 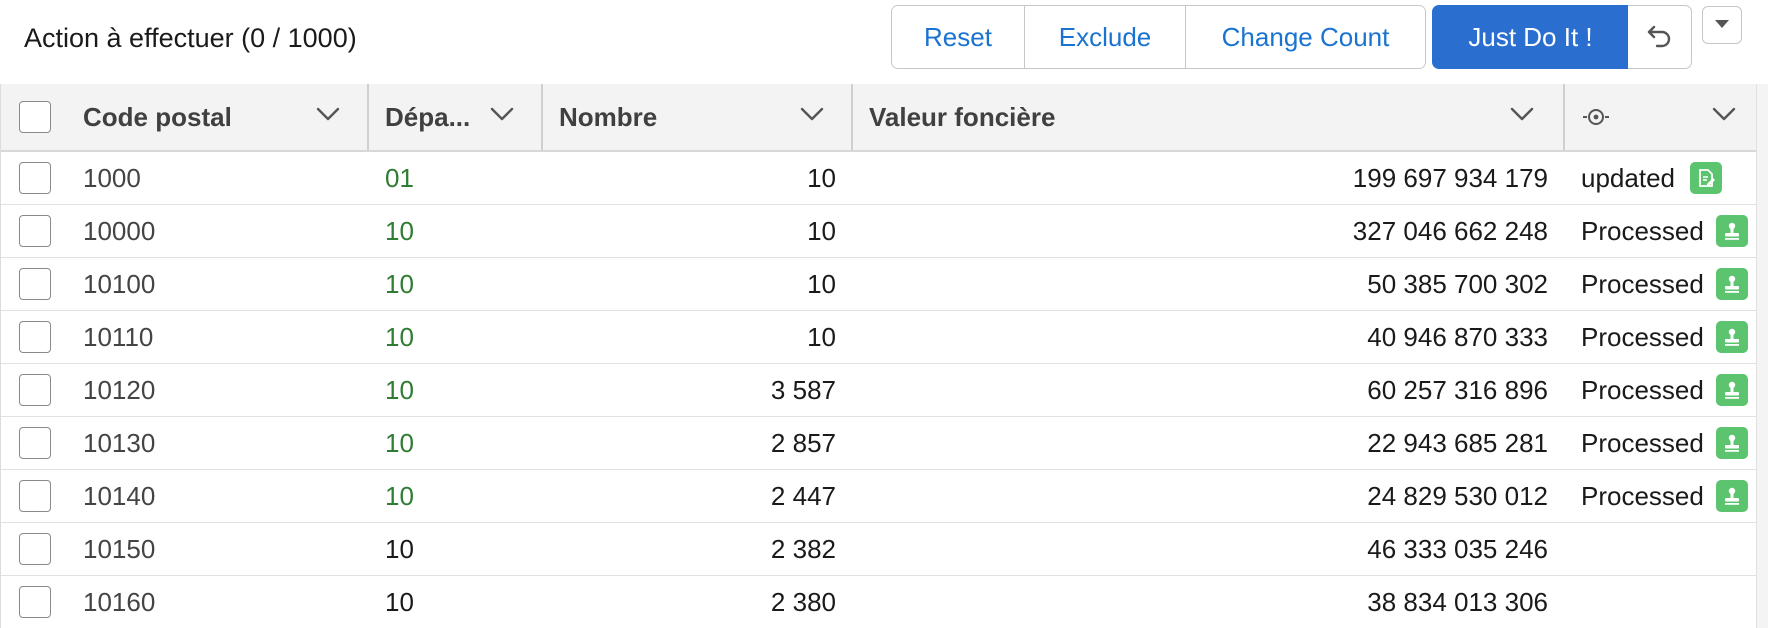 I want to click on table-row: 10130 10 2 857 22 943 685 281 Processed, so click(x=878, y=443).